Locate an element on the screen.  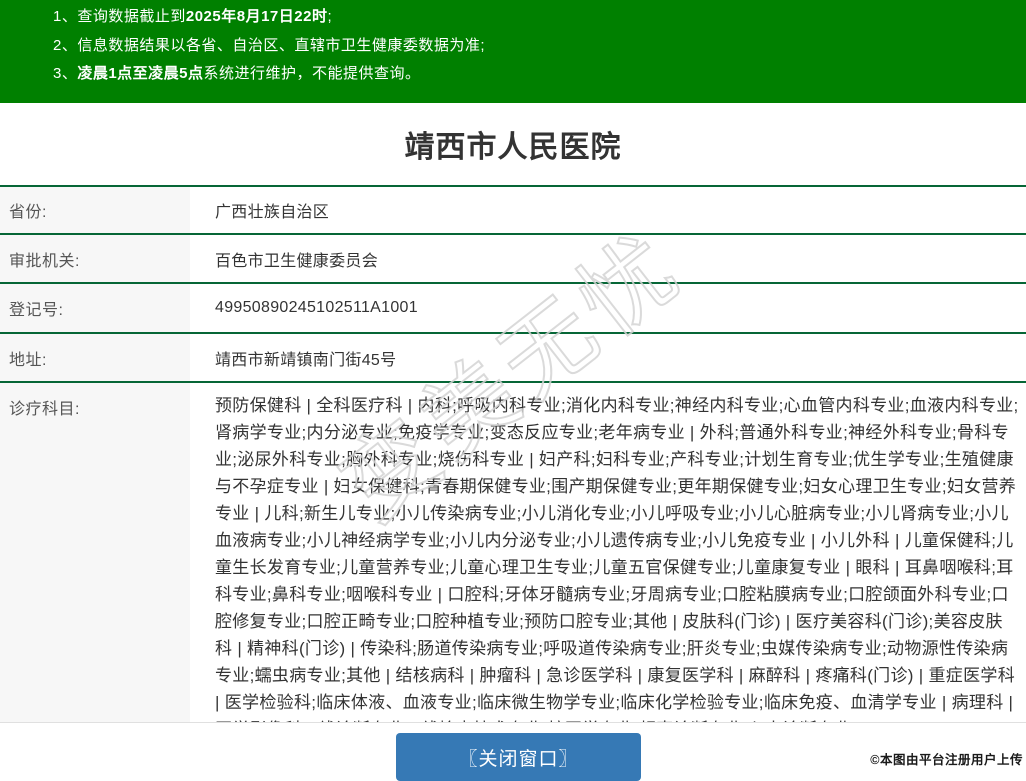
approval-authority-value: 百色市卫生健康委员会 is located at coordinates (297, 261).